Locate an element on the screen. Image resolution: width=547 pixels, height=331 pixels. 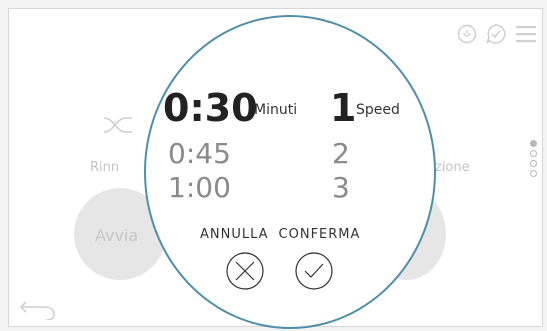
minutes-selected: 0:30 is located at coordinates (210, 108).